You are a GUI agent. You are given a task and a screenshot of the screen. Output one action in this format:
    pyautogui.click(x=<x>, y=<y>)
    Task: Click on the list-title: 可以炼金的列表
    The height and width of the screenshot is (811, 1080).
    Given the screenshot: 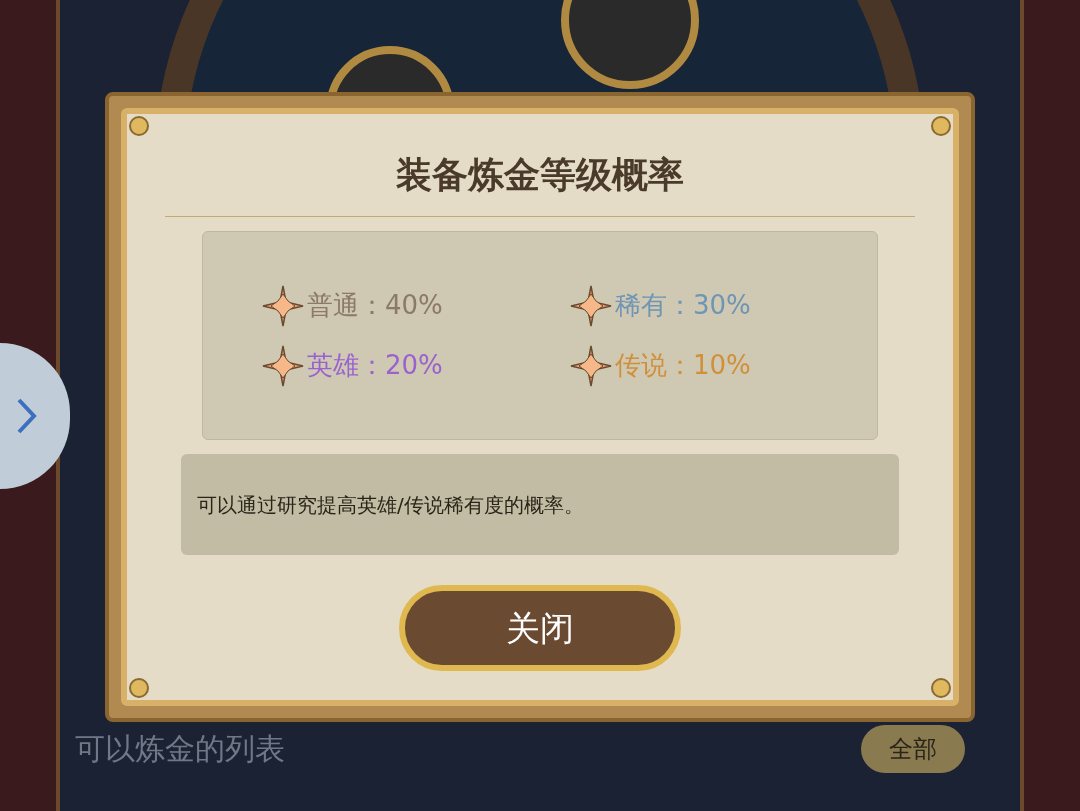 What is the action you would take?
    pyautogui.click(x=180, y=749)
    